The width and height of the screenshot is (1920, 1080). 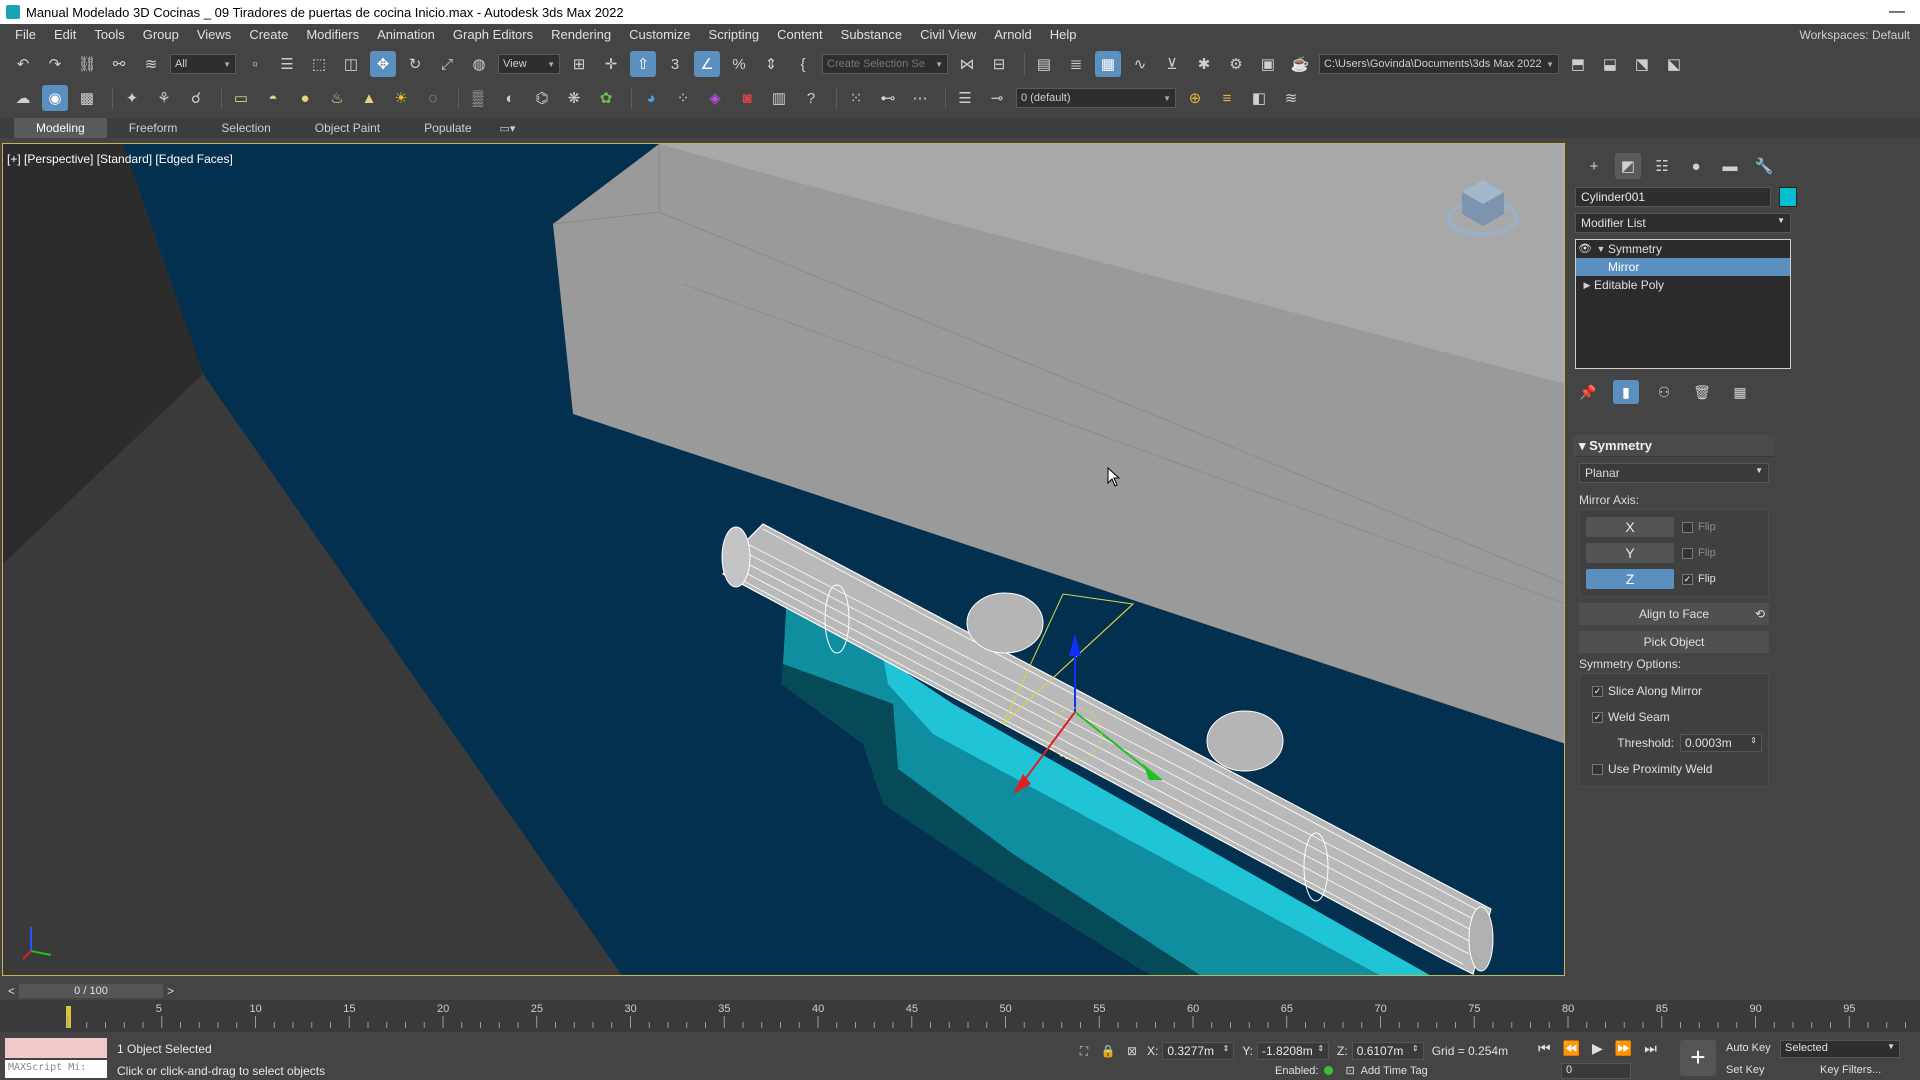 What do you see at coordinates (885, 64) in the screenshot?
I see `named-selection-set-dropdown: Create Selection Se ▼` at bounding box center [885, 64].